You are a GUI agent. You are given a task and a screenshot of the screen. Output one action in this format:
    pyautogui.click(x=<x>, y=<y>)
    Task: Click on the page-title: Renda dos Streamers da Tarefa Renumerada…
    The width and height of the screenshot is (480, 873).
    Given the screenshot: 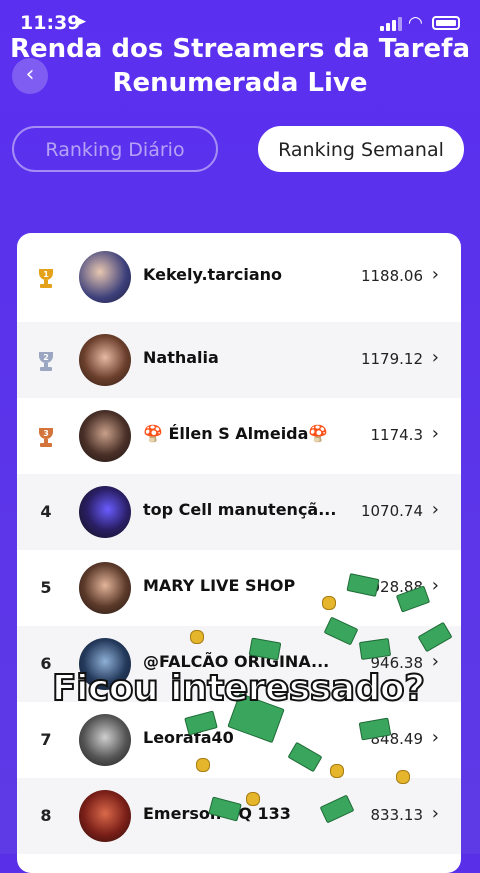 What is the action you would take?
    pyautogui.click(x=240, y=66)
    